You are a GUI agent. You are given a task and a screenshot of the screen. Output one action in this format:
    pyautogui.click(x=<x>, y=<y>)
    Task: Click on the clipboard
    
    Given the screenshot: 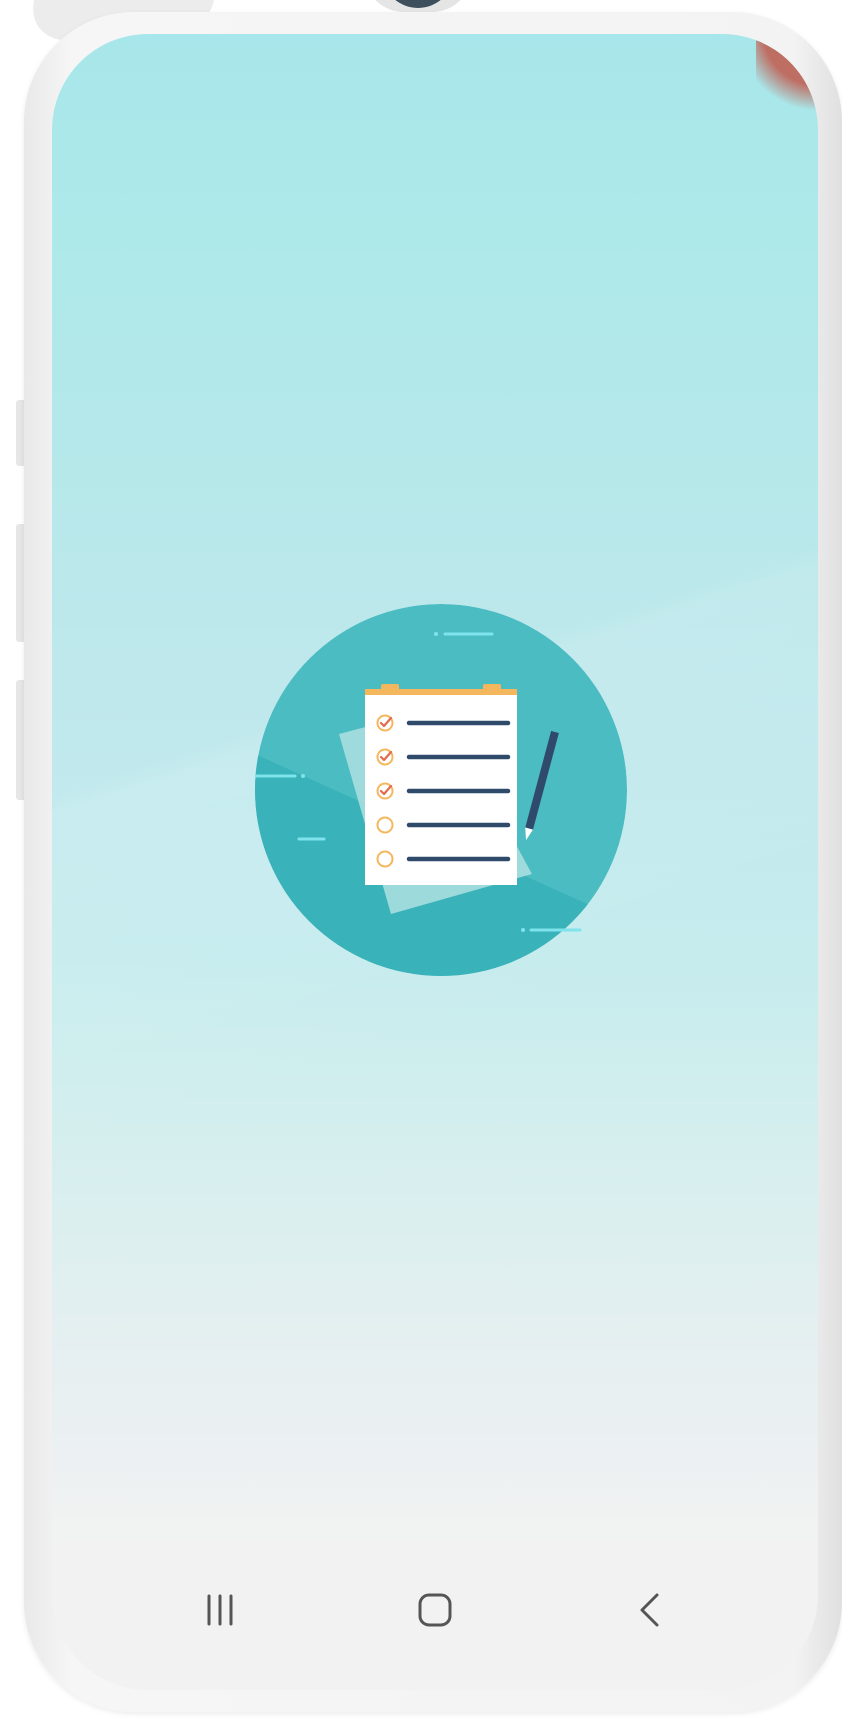 What is the action you would take?
    pyautogui.click(x=441, y=784)
    